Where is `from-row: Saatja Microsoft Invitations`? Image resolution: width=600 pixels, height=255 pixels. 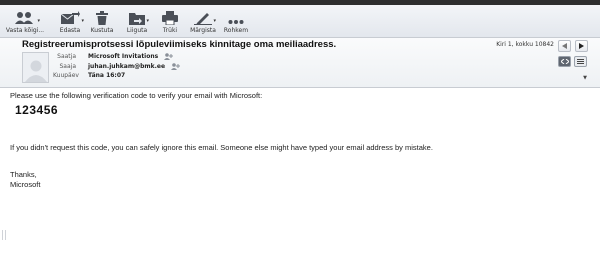 from-row: Saatja Microsoft Invitations is located at coordinates (113, 56).